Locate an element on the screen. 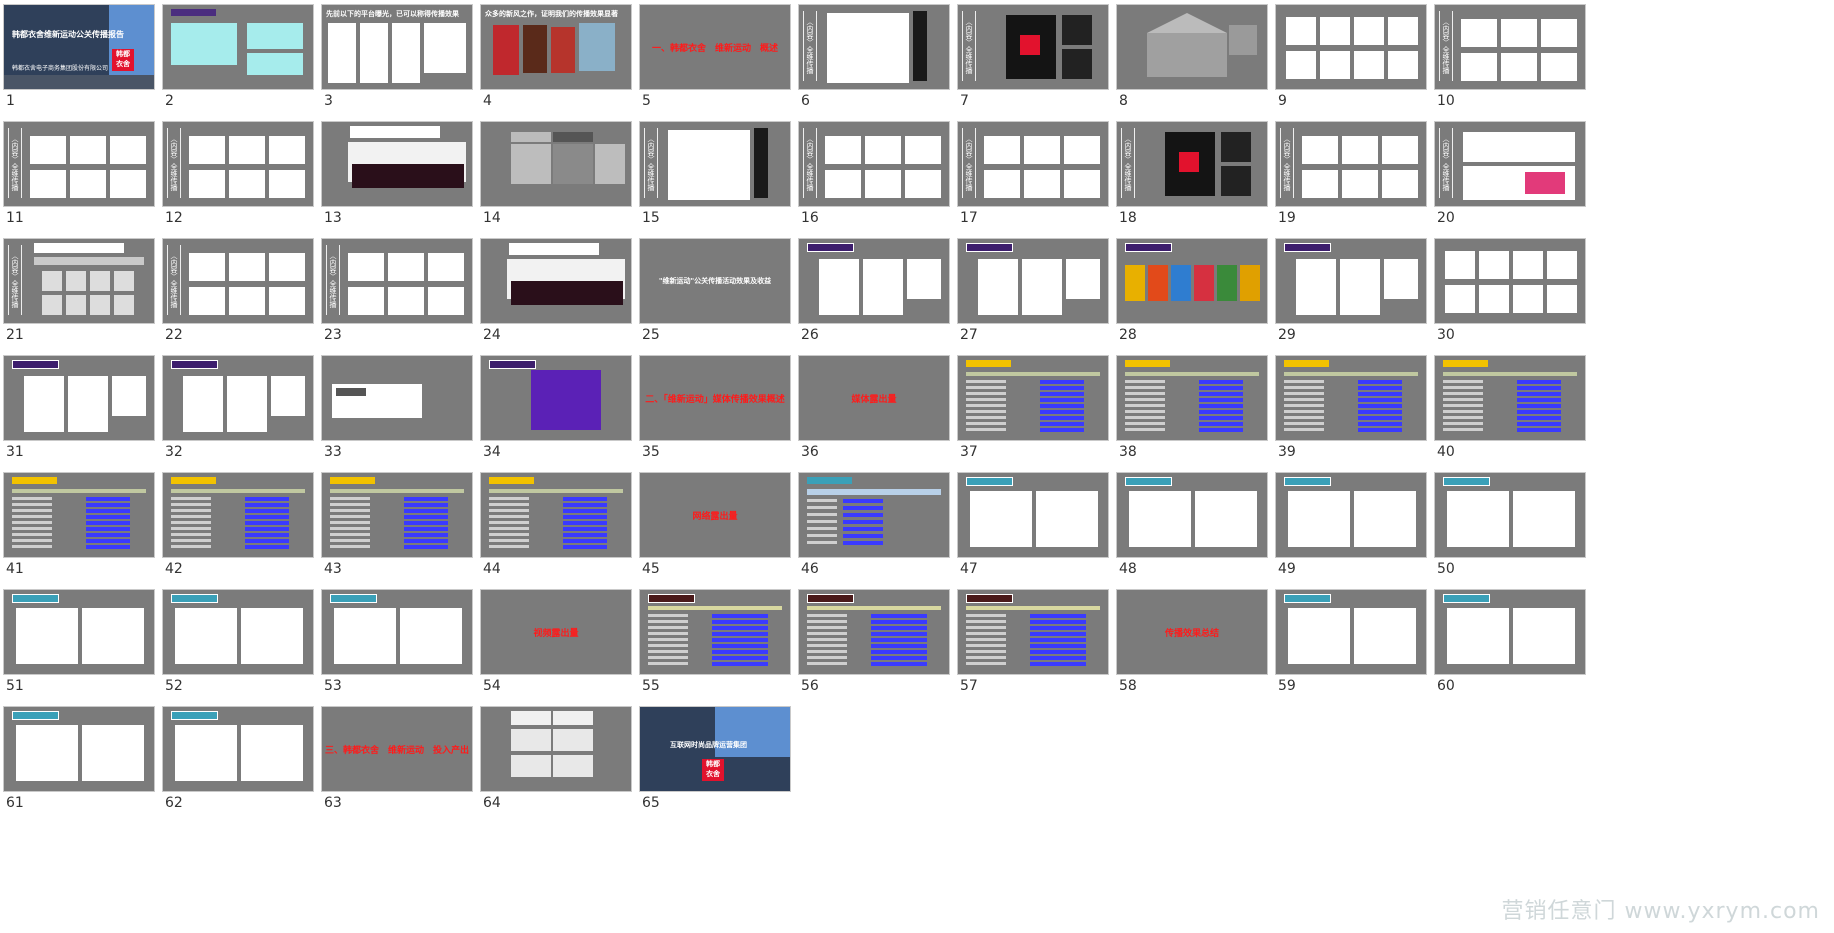  slide-thumbnail: 先前以下的平台曝光，已可以称得传播效果 3 is located at coordinates (397, 57).